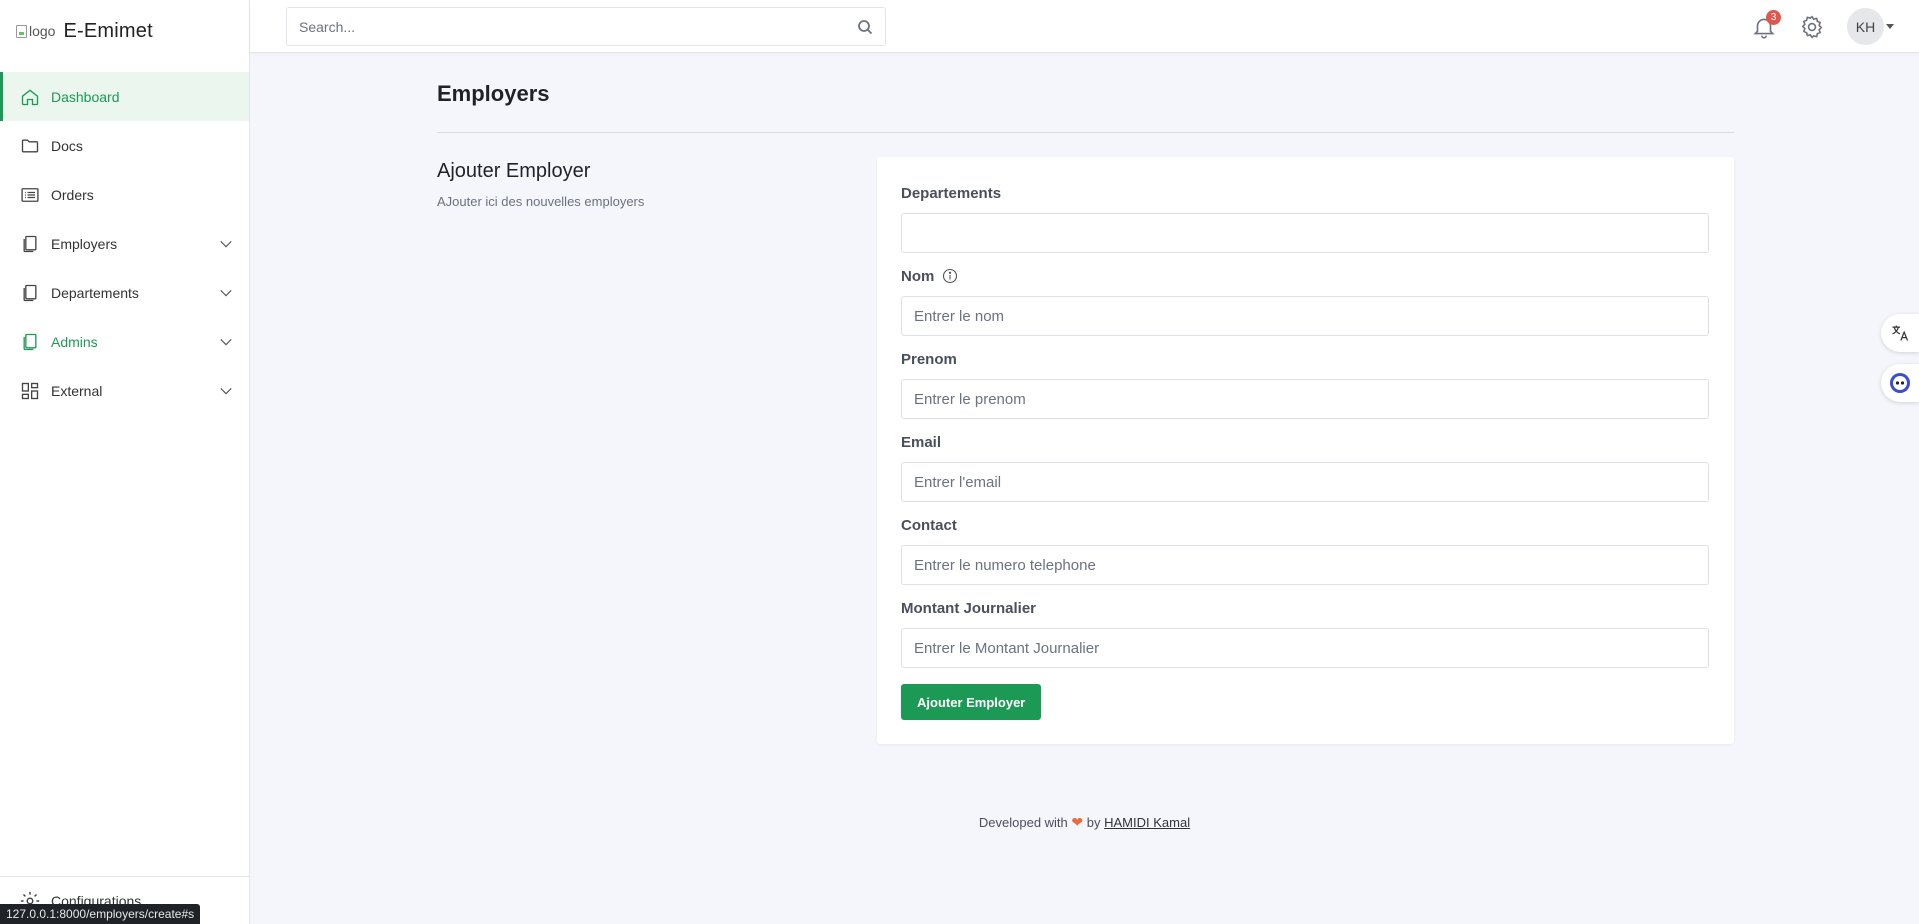 This screenshot has height=924, width=1919. What do you see at coordinates (67, 145) in the screenshot?
I see `sidebar-item-label: Docs` at bounding box center [67, 145].